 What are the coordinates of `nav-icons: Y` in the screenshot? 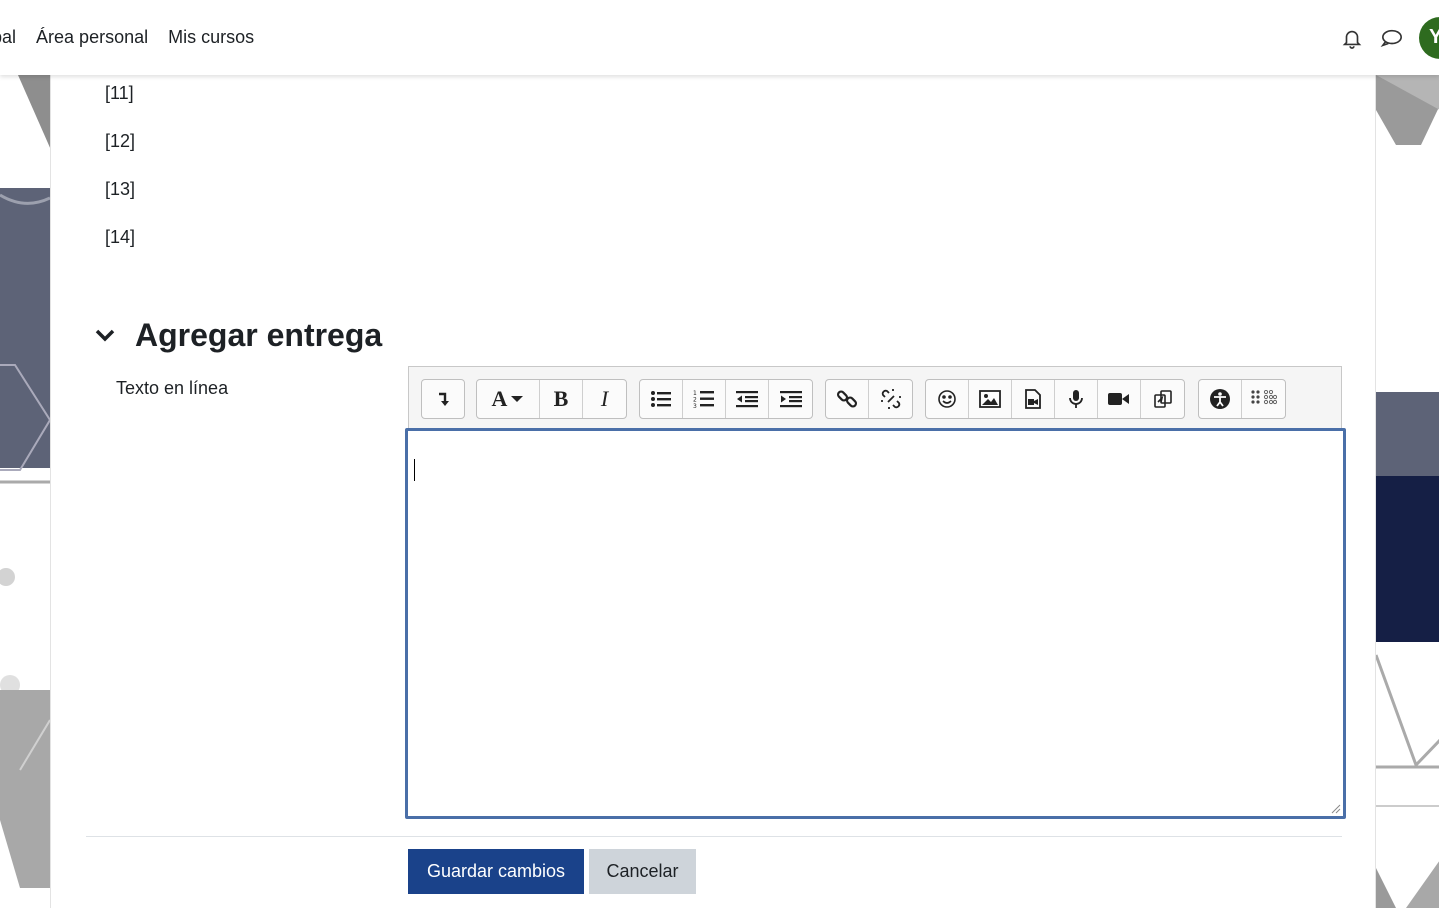 It's located at (1389, 37).